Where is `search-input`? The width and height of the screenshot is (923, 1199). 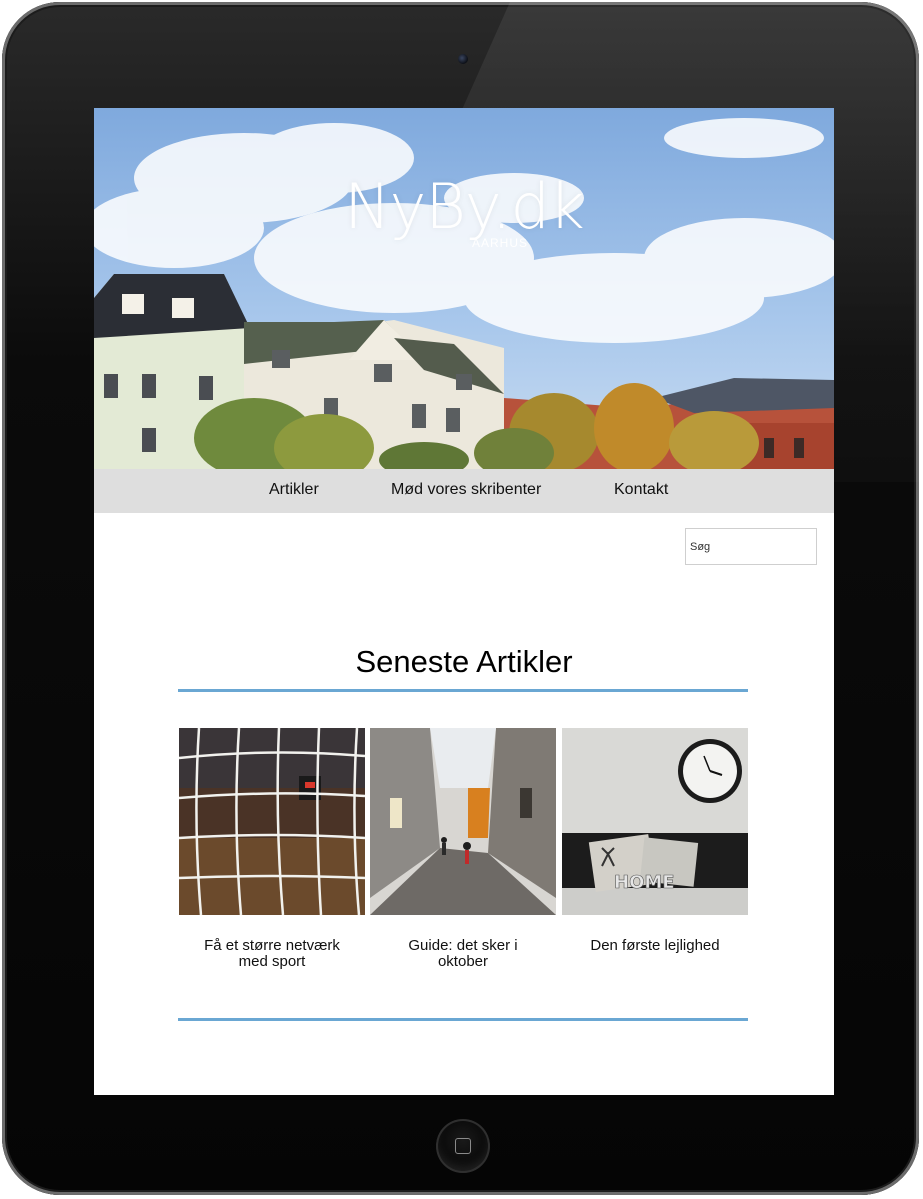 search-input is located at coordinates (751, 546).